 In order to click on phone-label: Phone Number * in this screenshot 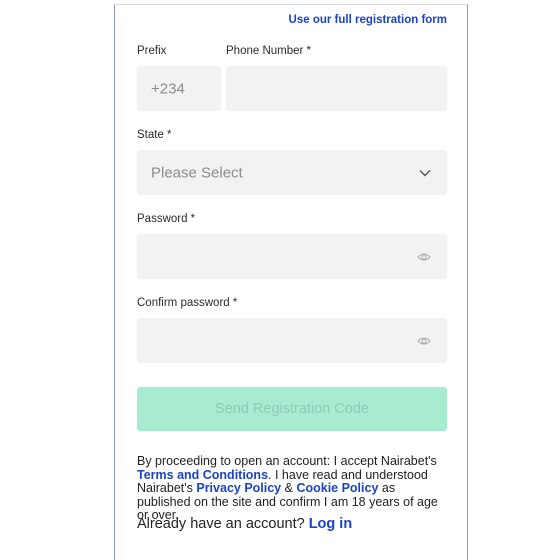, I will do `click(269, 51)`.